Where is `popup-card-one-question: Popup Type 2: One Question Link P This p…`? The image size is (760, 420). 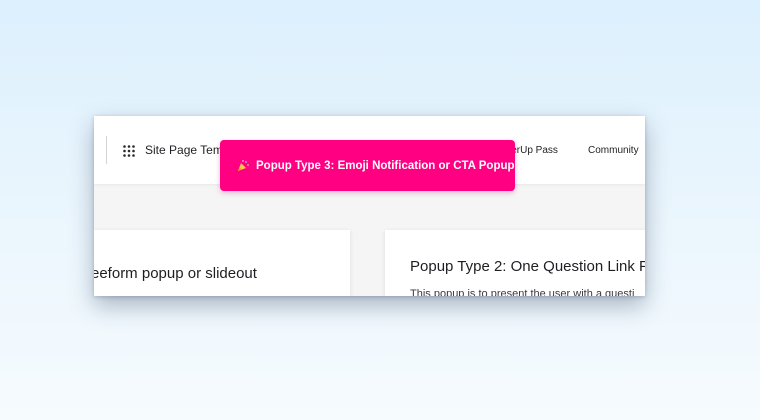 popup-card-one-question: Popup Type 2: One Question Link P This p… is located at coordinates (515, 263).